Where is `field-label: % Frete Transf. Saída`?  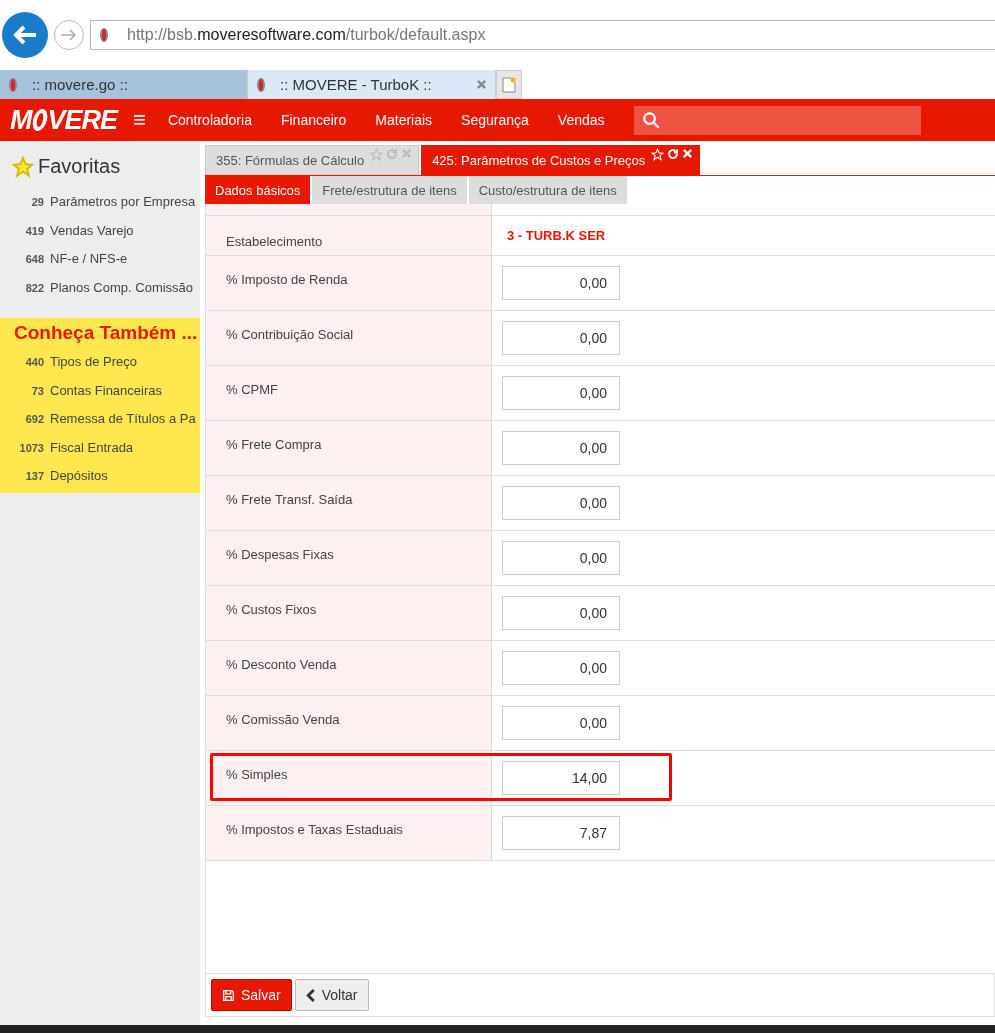
field-label: % Frete Transf. Saída is located at coordinates (289, 499).